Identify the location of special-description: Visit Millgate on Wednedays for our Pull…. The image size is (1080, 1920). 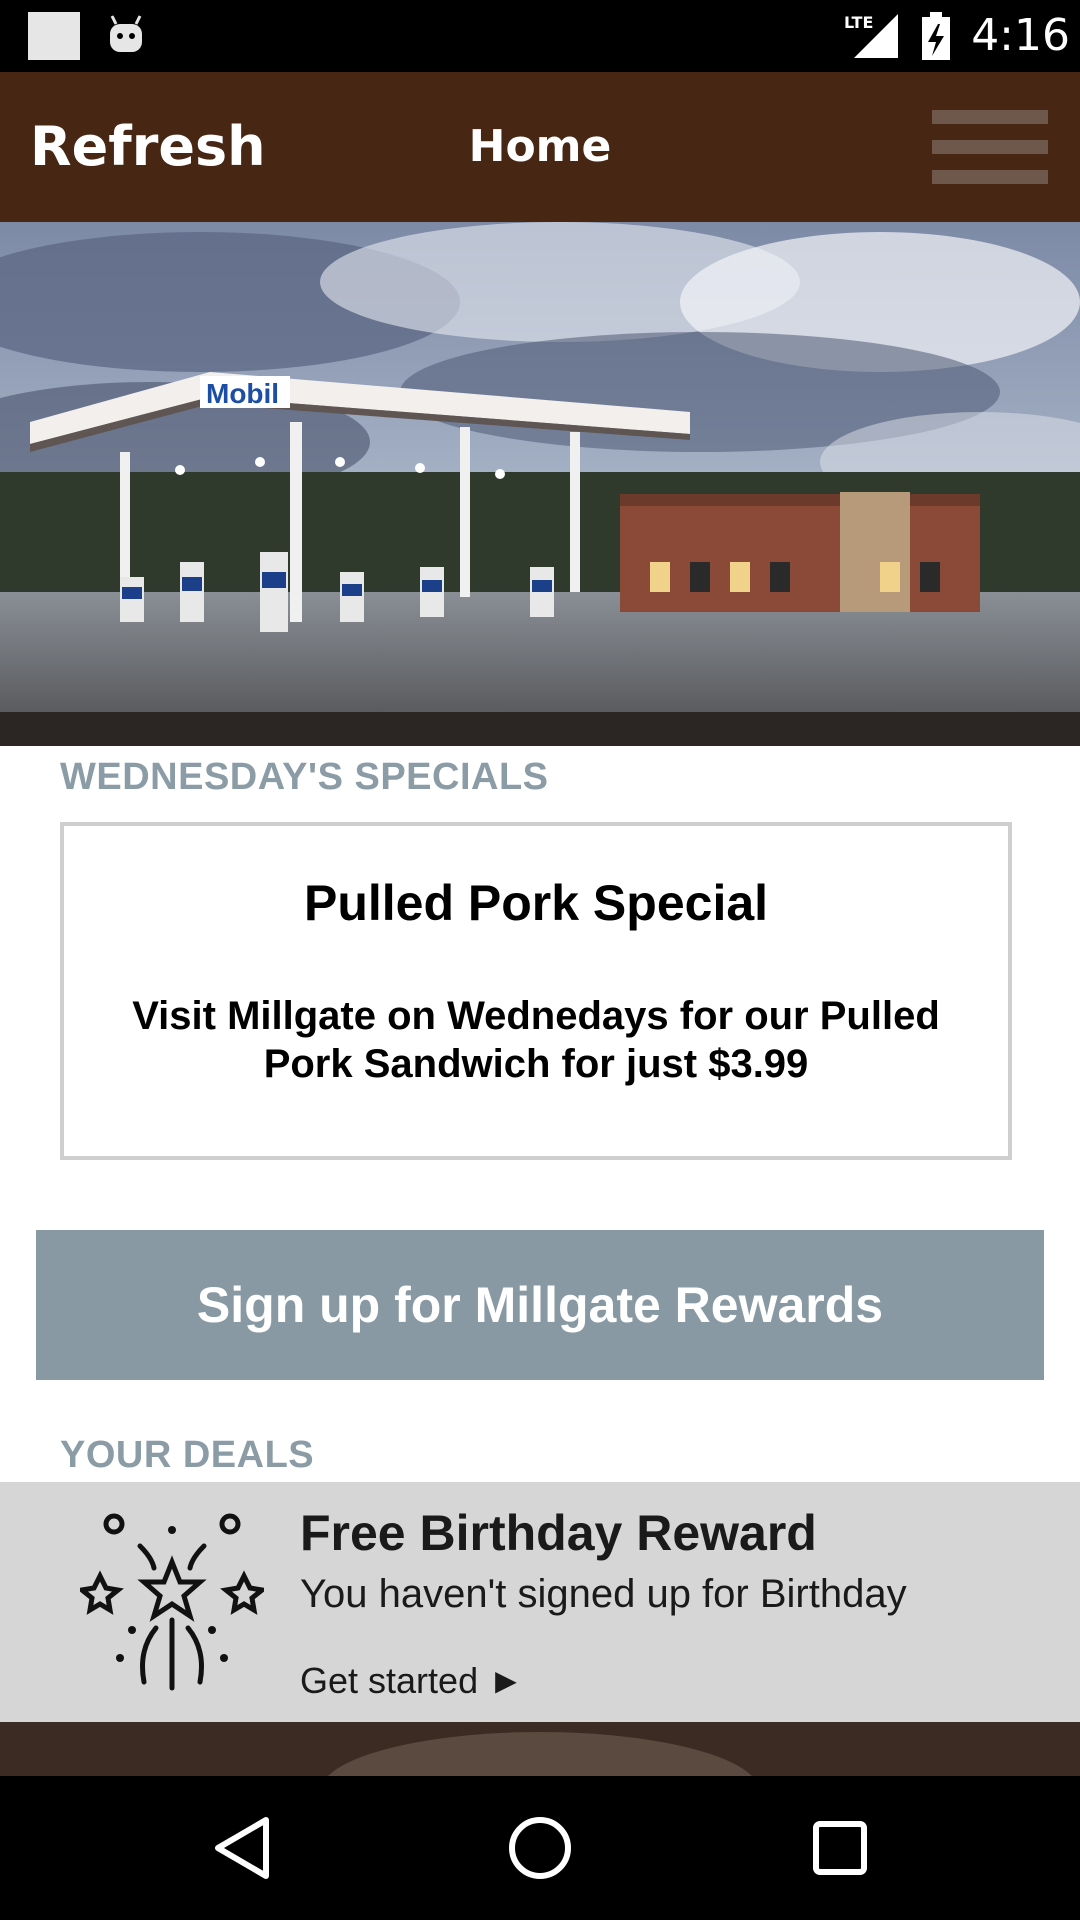
(536, 1040).